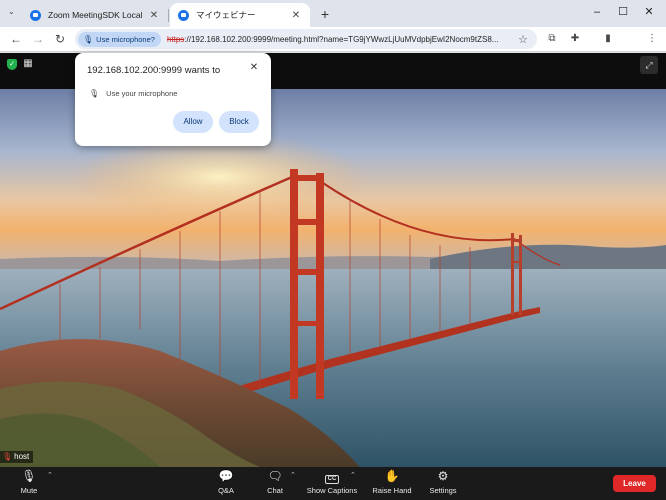  What do you see at coordinates (552, 39) in the screenshot?
I see `copy-icon: ⧉` at bounding box center [552, 39].